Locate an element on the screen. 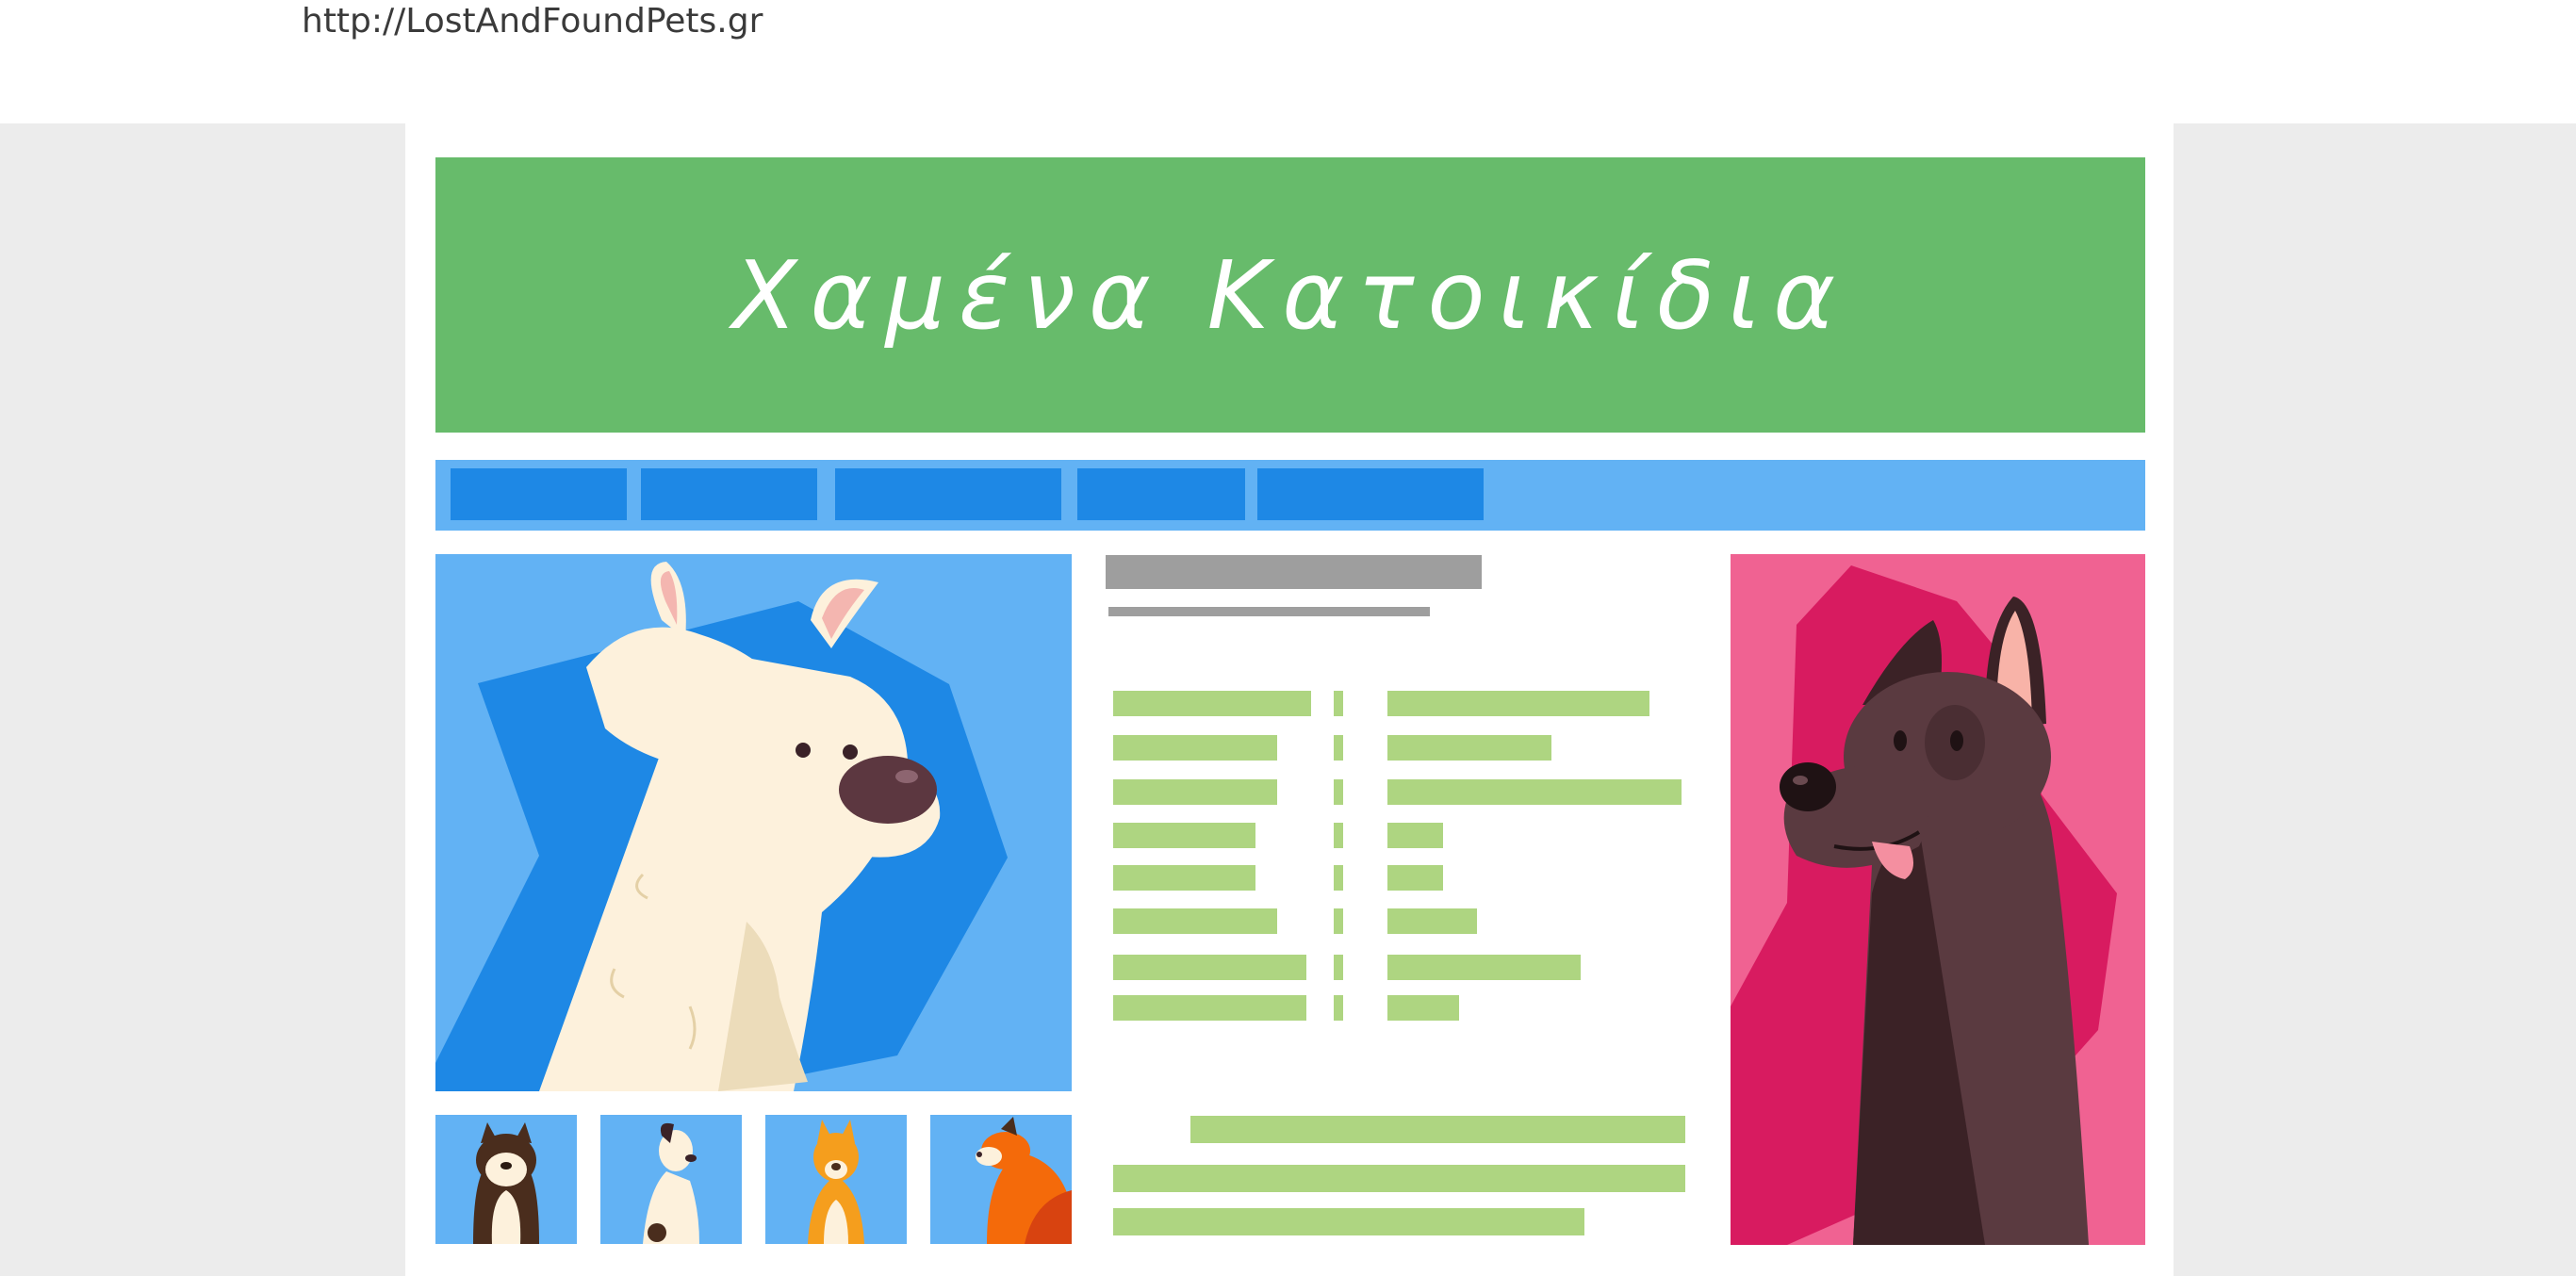 This screenshot has width=2576, height=1276. thumbnail-fox is located at coordinates (1001, 1179).